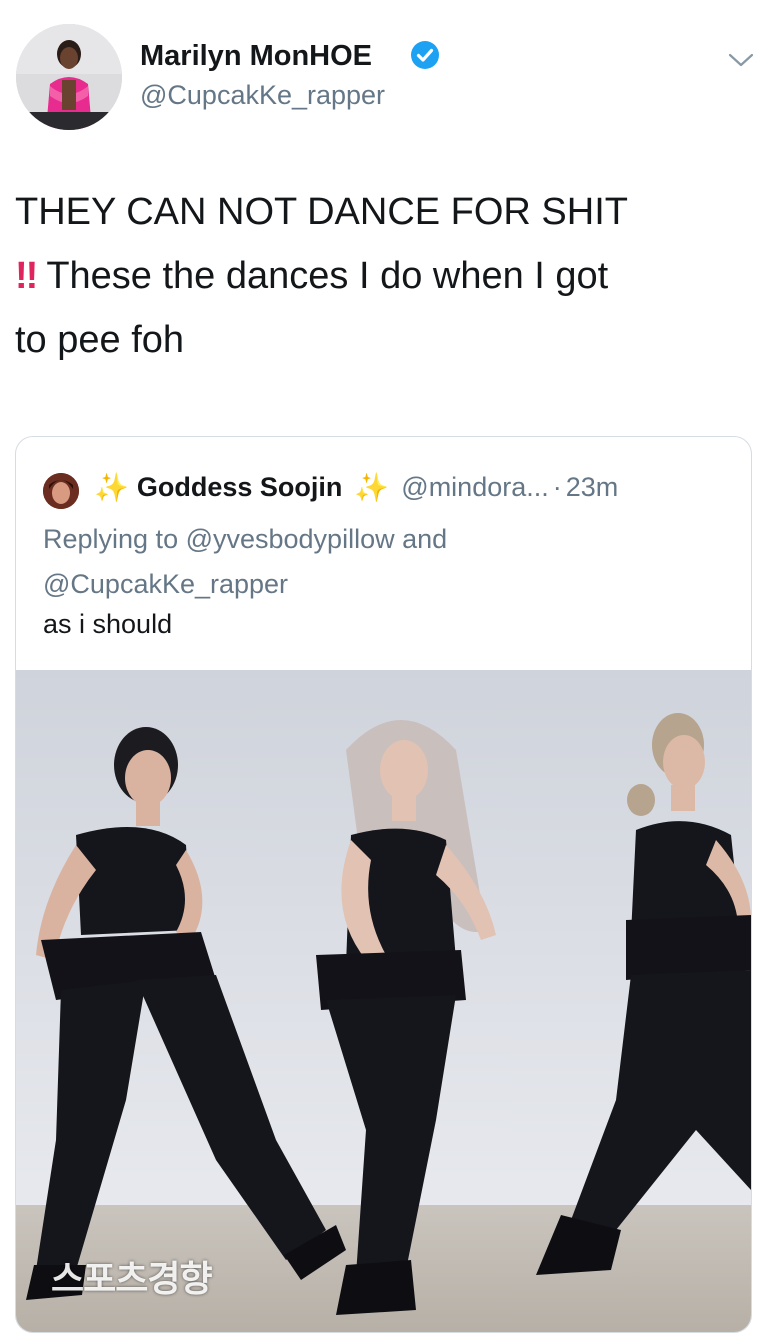  I want to click on avatar-image, so click(69, 77).